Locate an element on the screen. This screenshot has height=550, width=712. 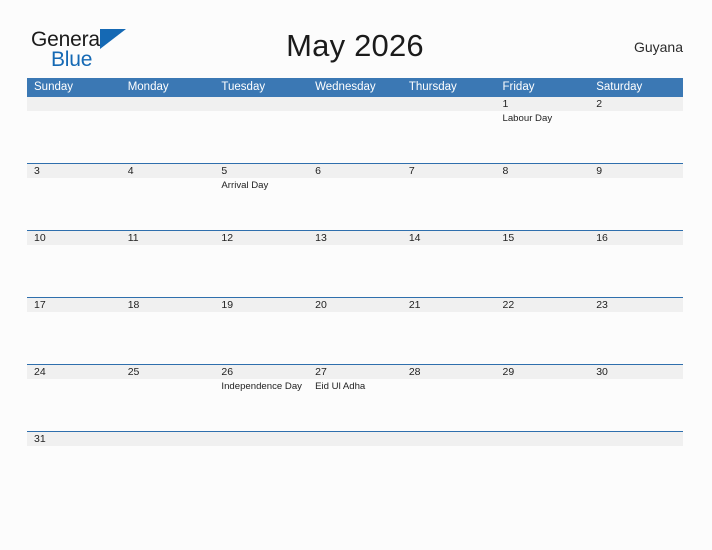
calendar-week-row: 1 2 Labour Day is located at coordinates (355, 130).